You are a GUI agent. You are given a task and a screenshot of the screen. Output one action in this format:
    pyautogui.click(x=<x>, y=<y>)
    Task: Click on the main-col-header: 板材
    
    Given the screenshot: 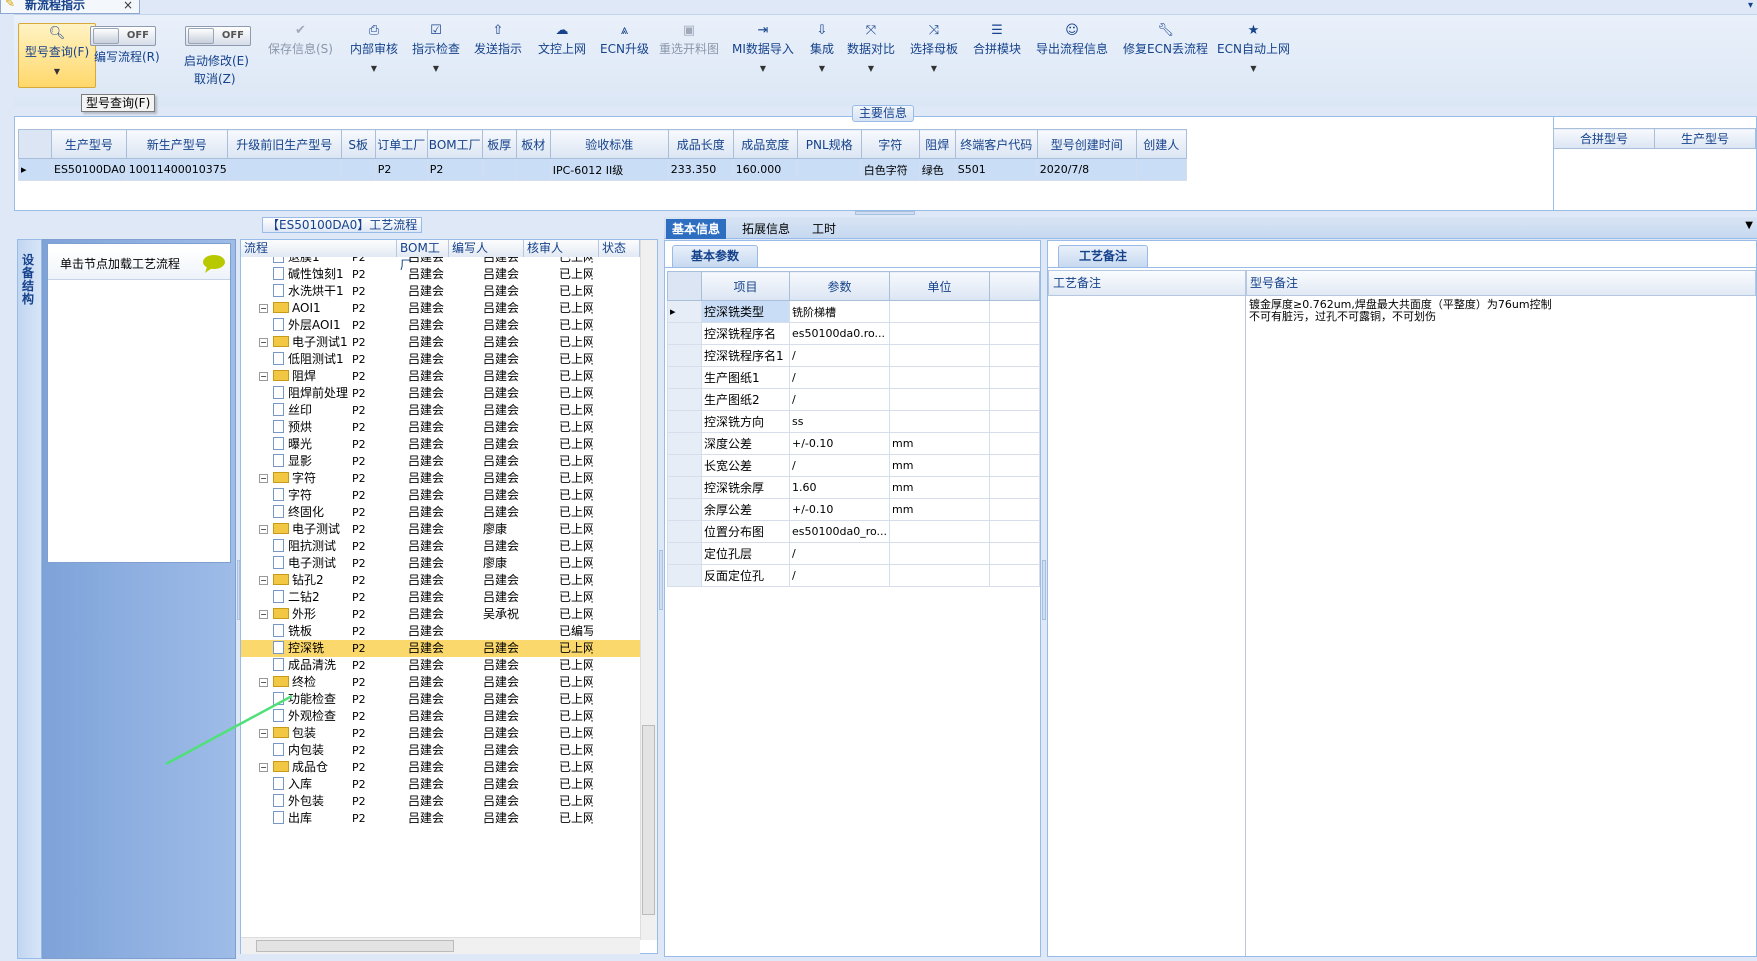 What is the action you would take?
    pyautogui.click(x=533, y=144)
    